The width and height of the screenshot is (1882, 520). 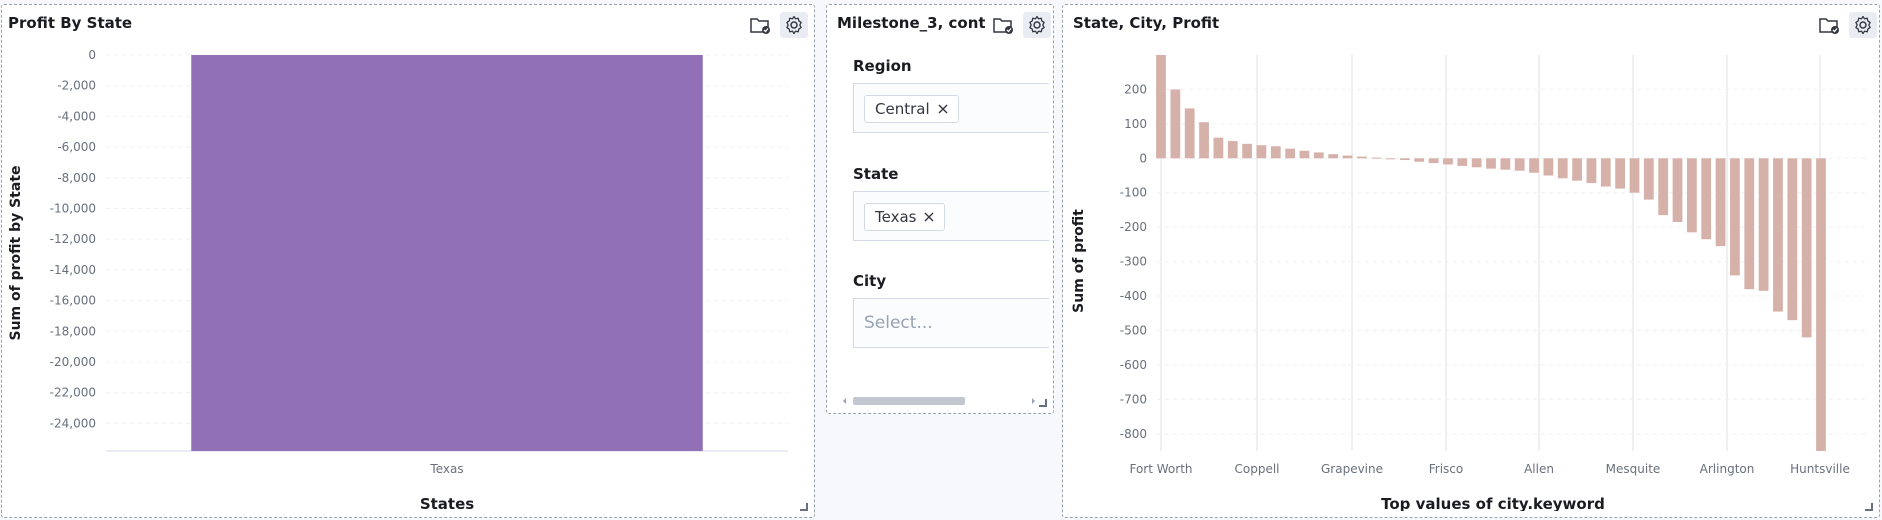 I want to click on region-select: Central, so click(x=951, y=108).